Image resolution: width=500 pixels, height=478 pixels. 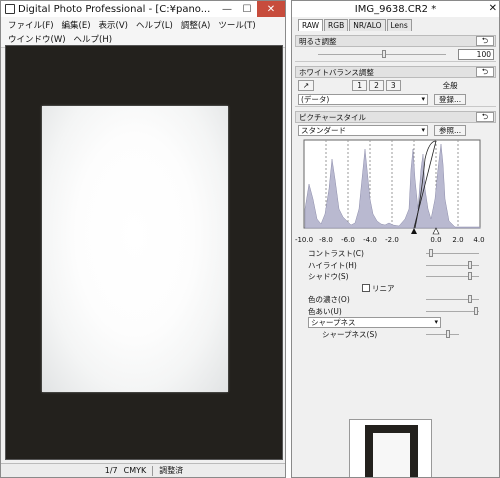 I want to click on brightness-title: 明るさ調整, so click(x=318, y=41).